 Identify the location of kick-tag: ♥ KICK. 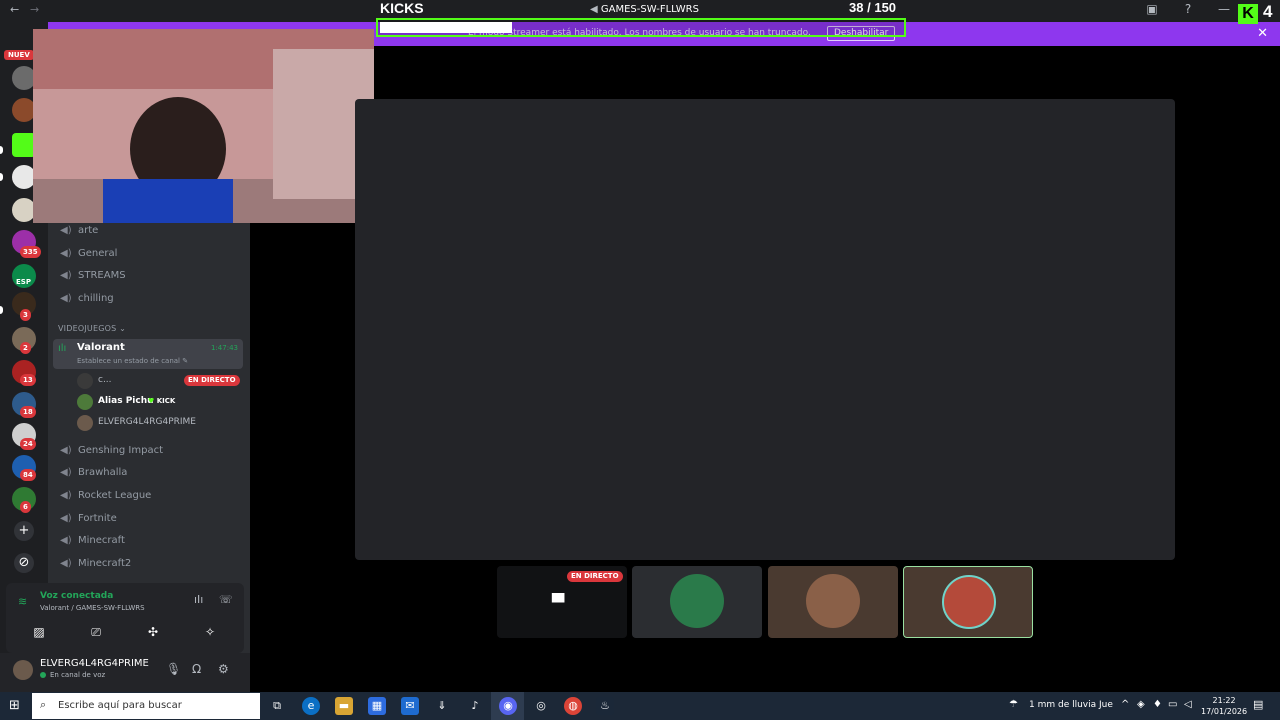
(162, 401).